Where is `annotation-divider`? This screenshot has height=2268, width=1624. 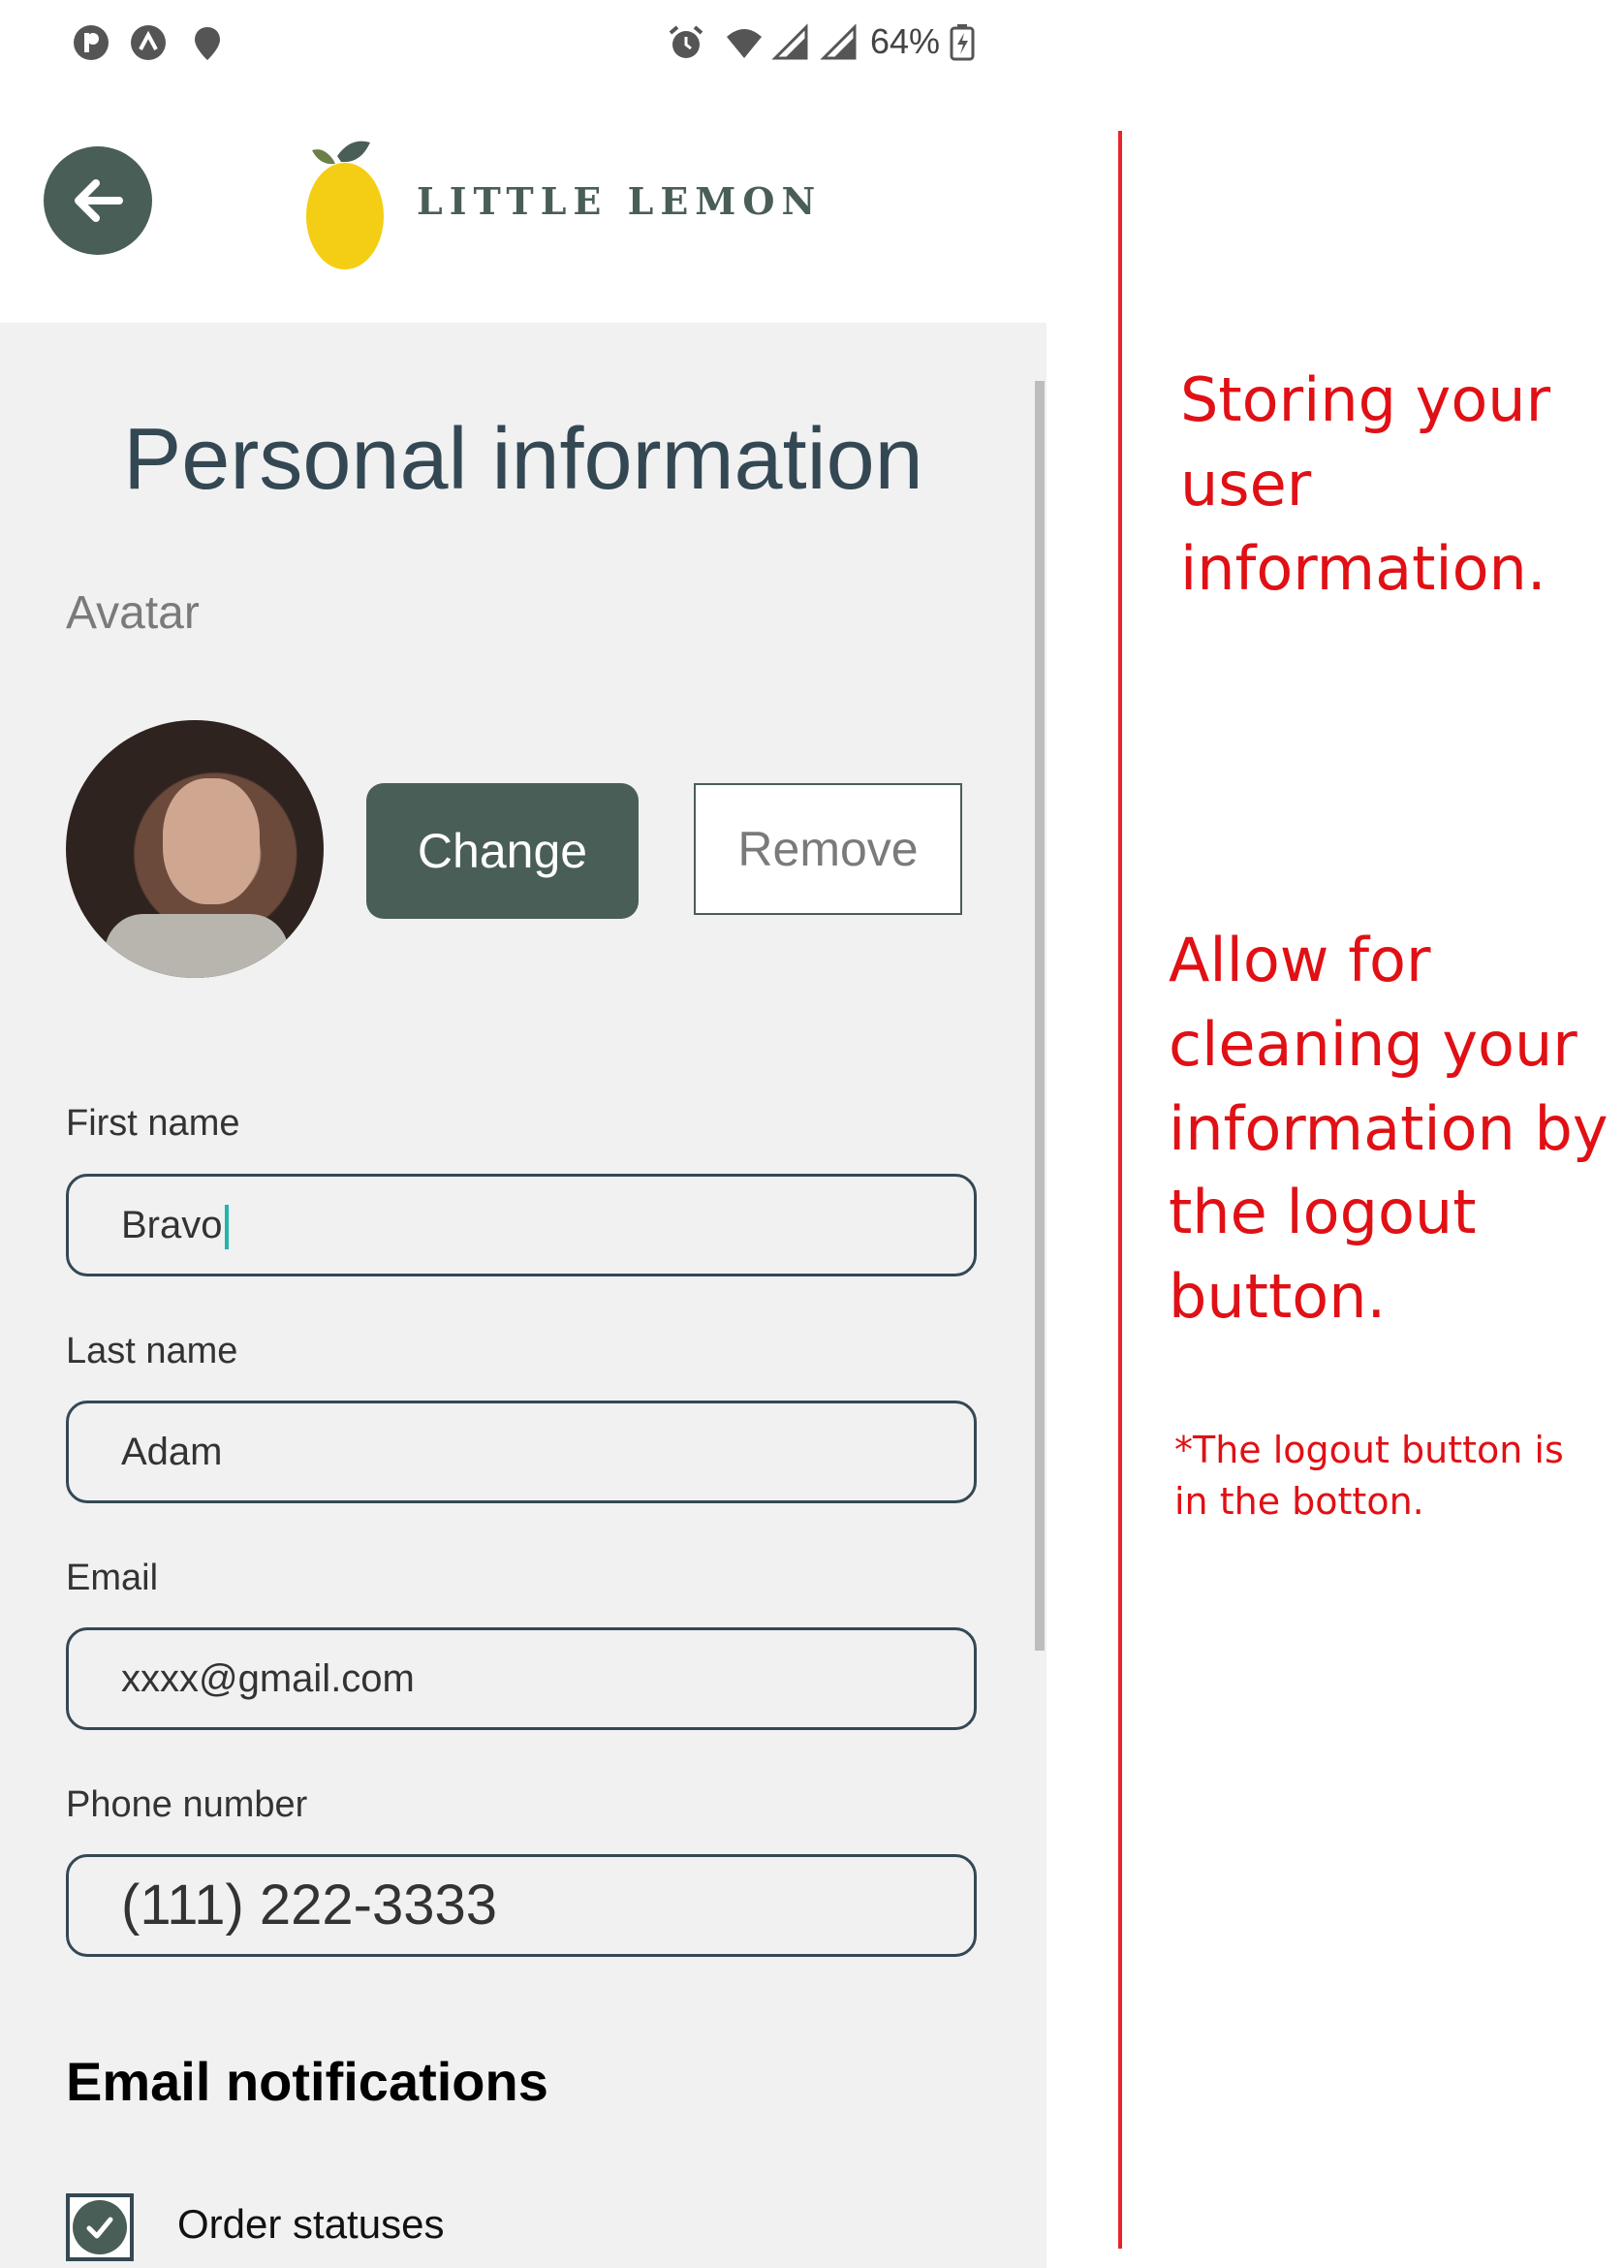
annotation-divider is located at coordinates (1120, 1190).